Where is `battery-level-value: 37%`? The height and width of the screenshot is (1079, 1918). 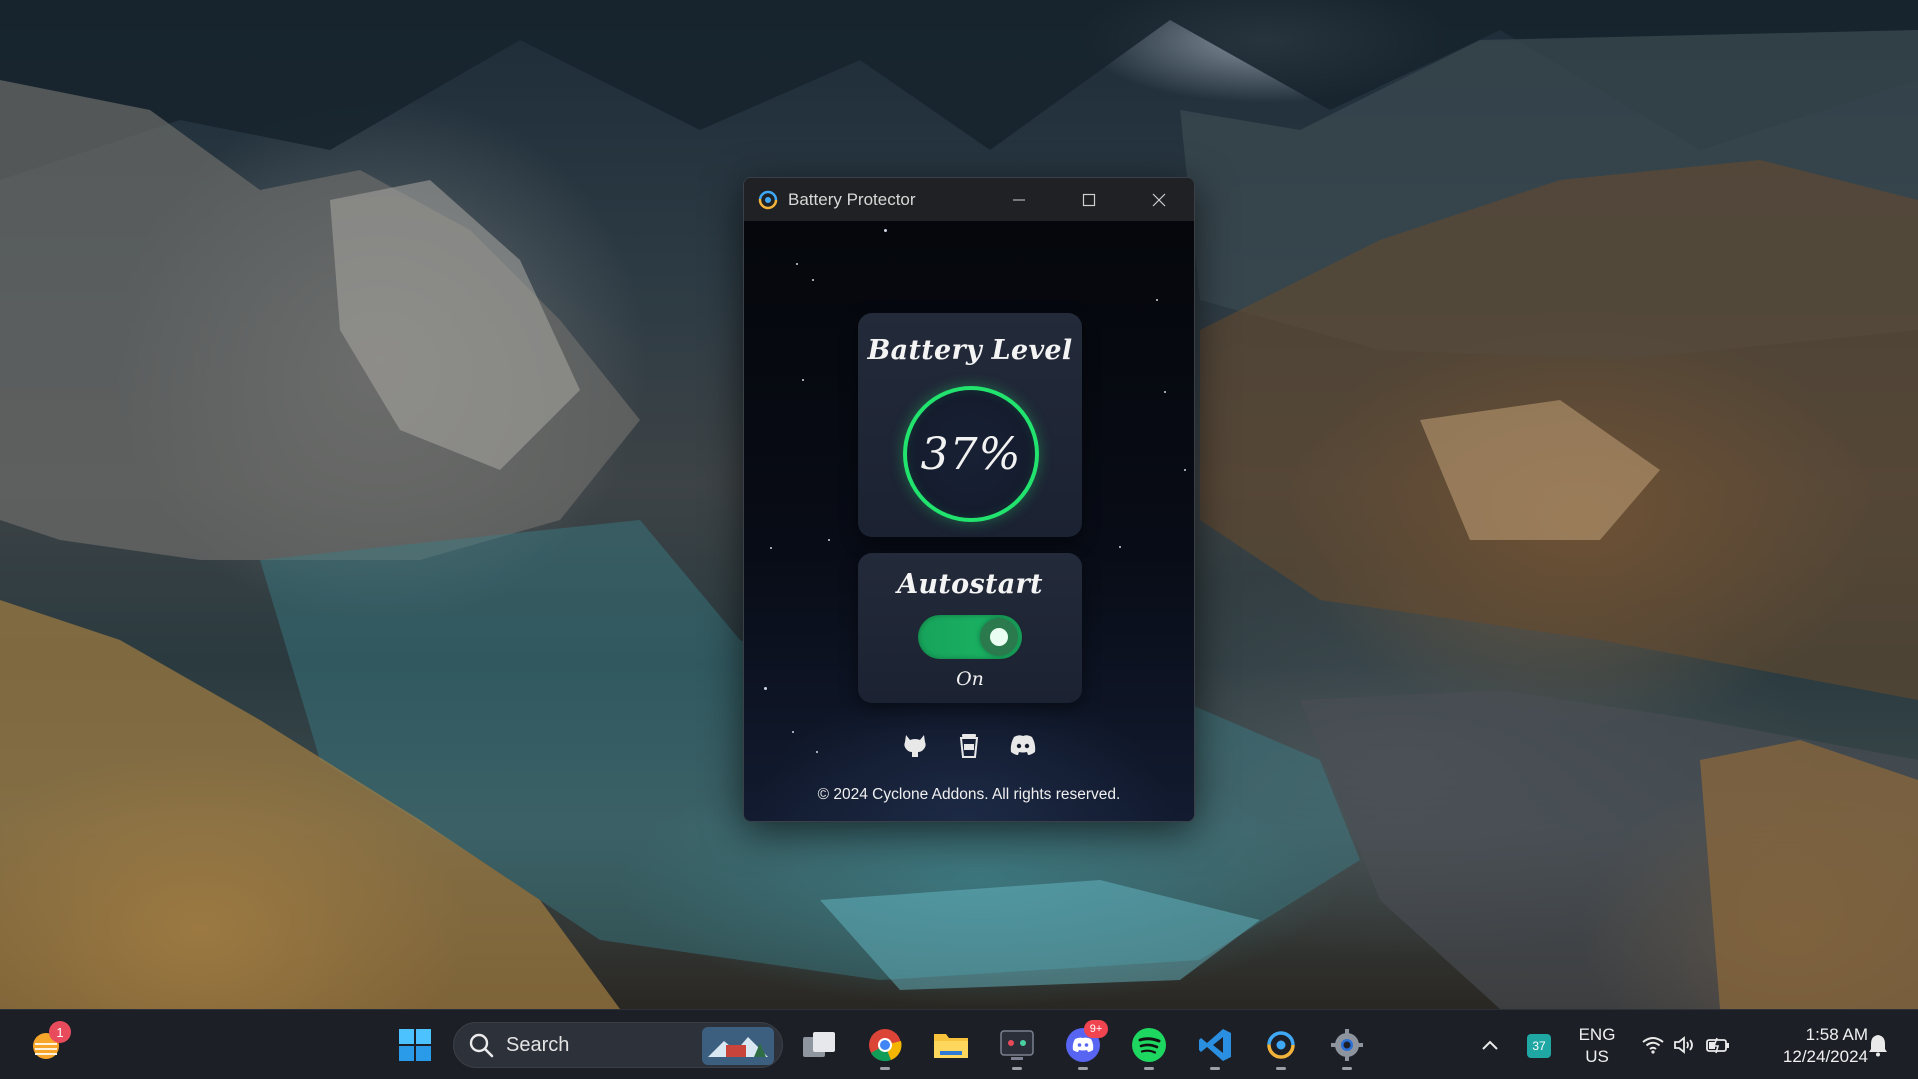
battery-level-value: 37% is located at coordinates (971, 454).